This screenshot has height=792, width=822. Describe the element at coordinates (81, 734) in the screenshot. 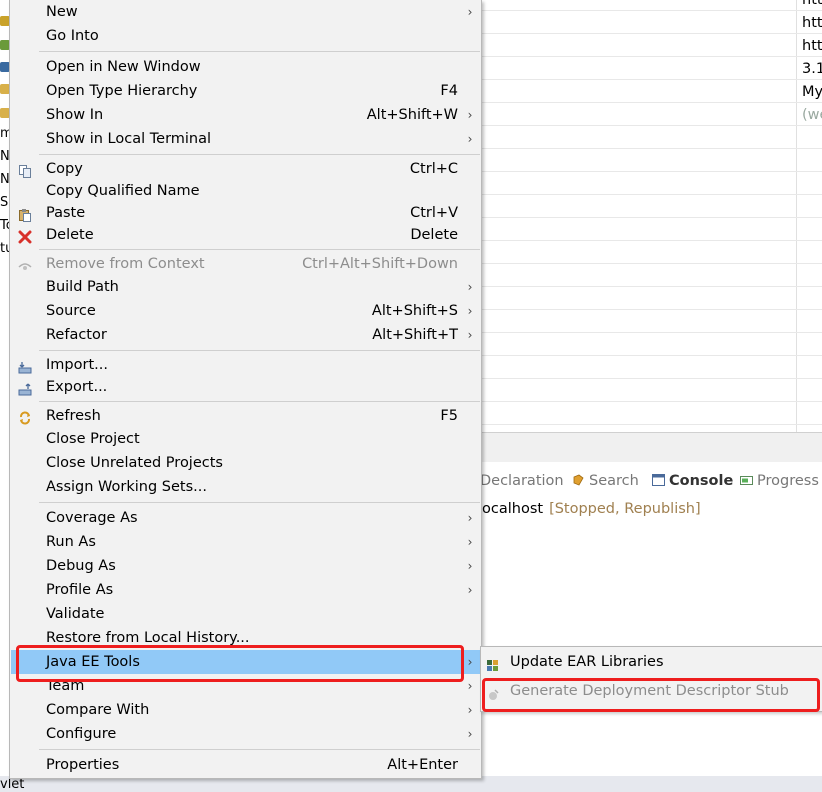

I see `menu-item-label: Configure` at that location.